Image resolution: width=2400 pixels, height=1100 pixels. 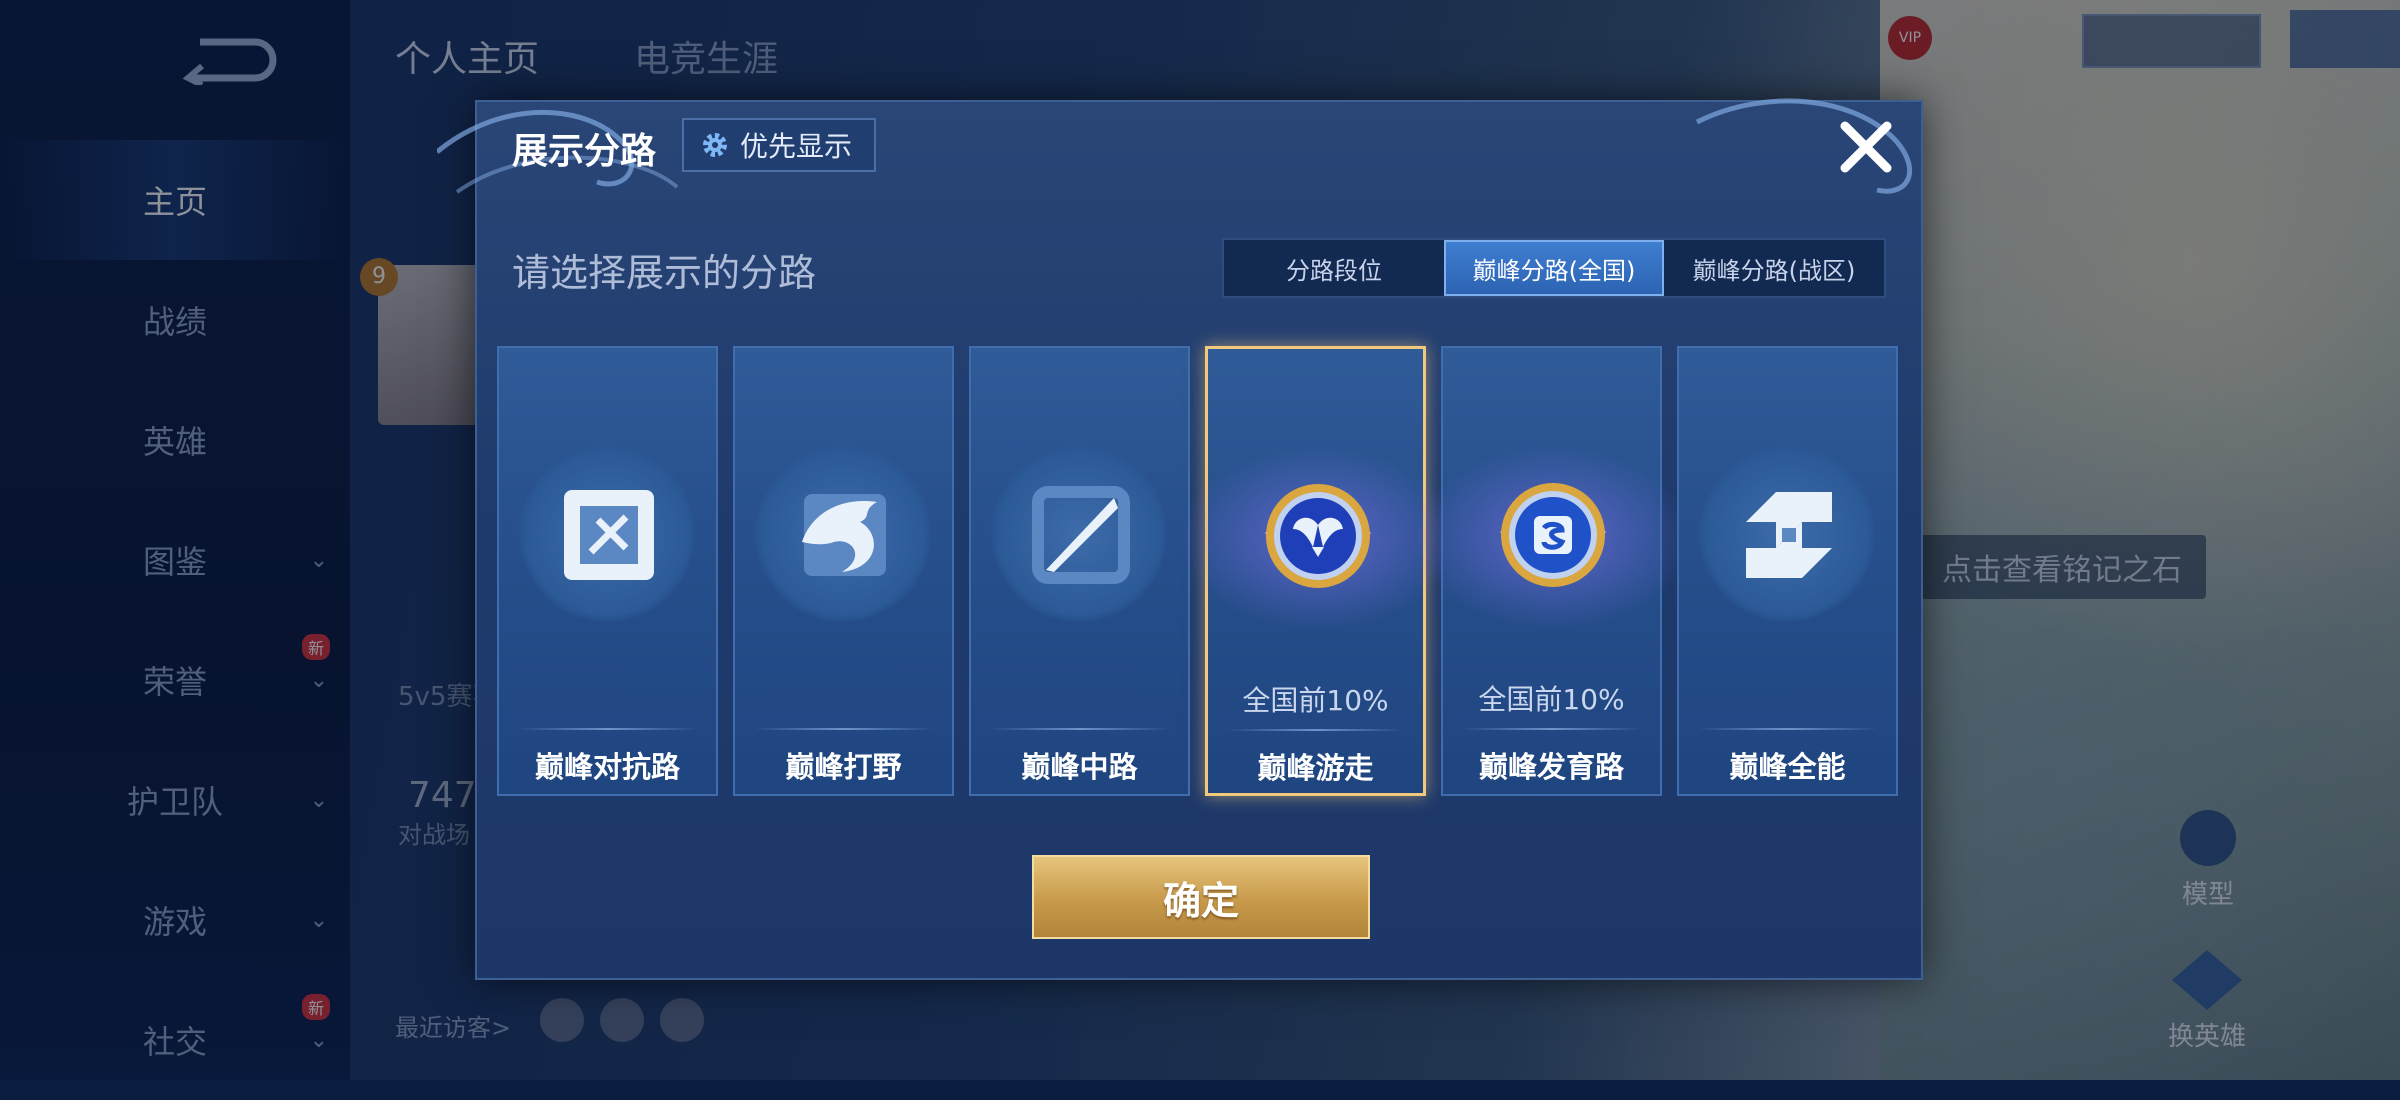 I want to click on dialog-title: 展示分路, so click(x=584, y=151).